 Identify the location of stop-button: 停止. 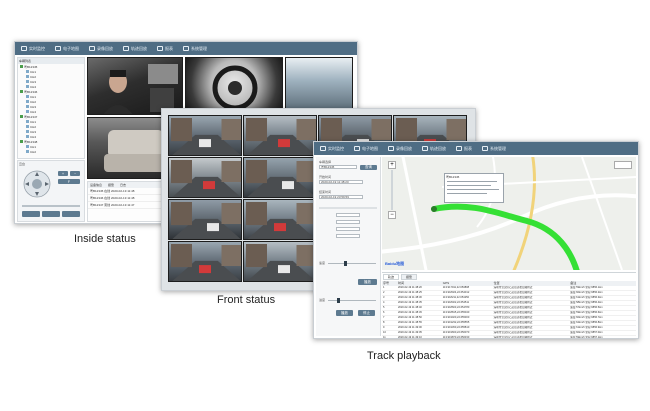
(366, 313).